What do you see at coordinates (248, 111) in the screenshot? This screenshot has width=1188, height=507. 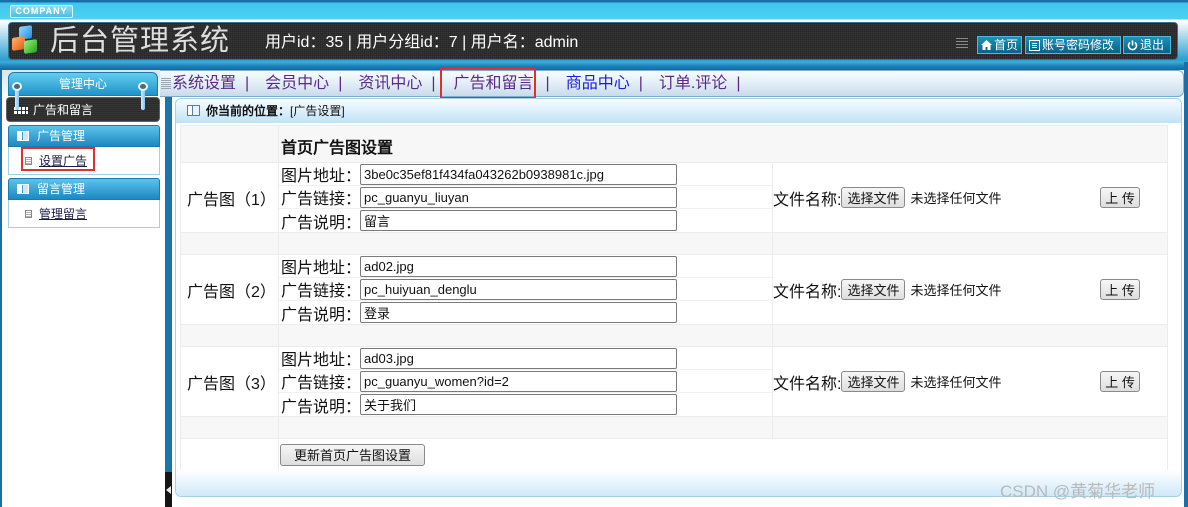 I see `breadcrumb-label: 你当前的位置：` at bounding box center [248, 111].